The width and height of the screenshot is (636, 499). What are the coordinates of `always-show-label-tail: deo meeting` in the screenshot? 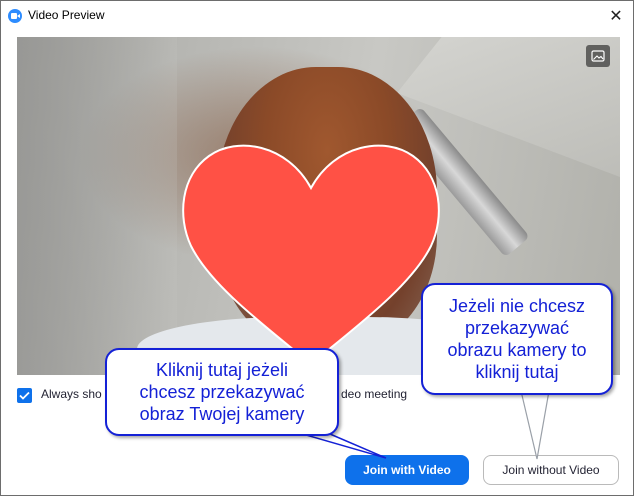 It's located at (374, 394).